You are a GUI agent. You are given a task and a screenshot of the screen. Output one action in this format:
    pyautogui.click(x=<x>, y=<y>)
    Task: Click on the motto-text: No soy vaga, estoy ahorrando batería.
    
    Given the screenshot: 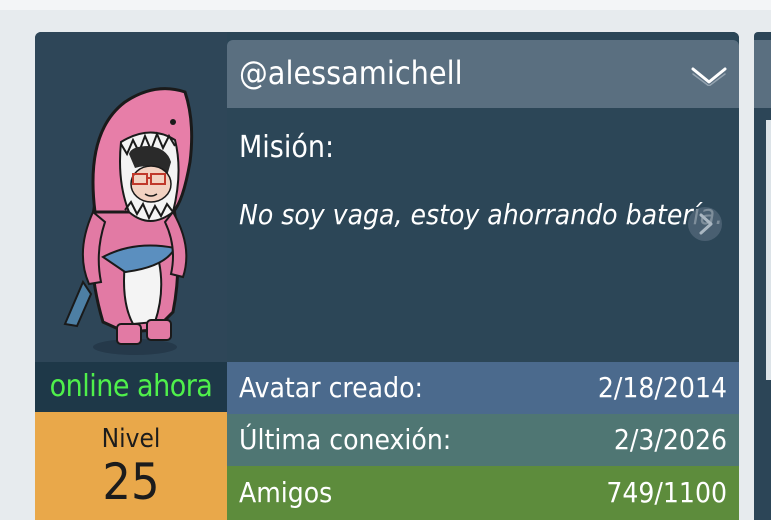 What is the action you would take?
    pyautogui.click(x=481, y=214)
    